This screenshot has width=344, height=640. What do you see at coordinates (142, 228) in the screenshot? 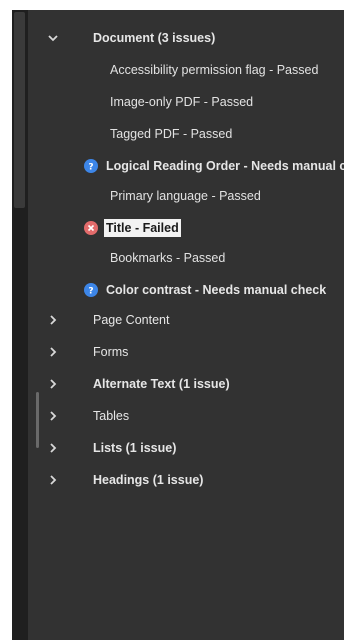
I see `check-label-selected: Title - Failed` at bounding box center [142, 228].